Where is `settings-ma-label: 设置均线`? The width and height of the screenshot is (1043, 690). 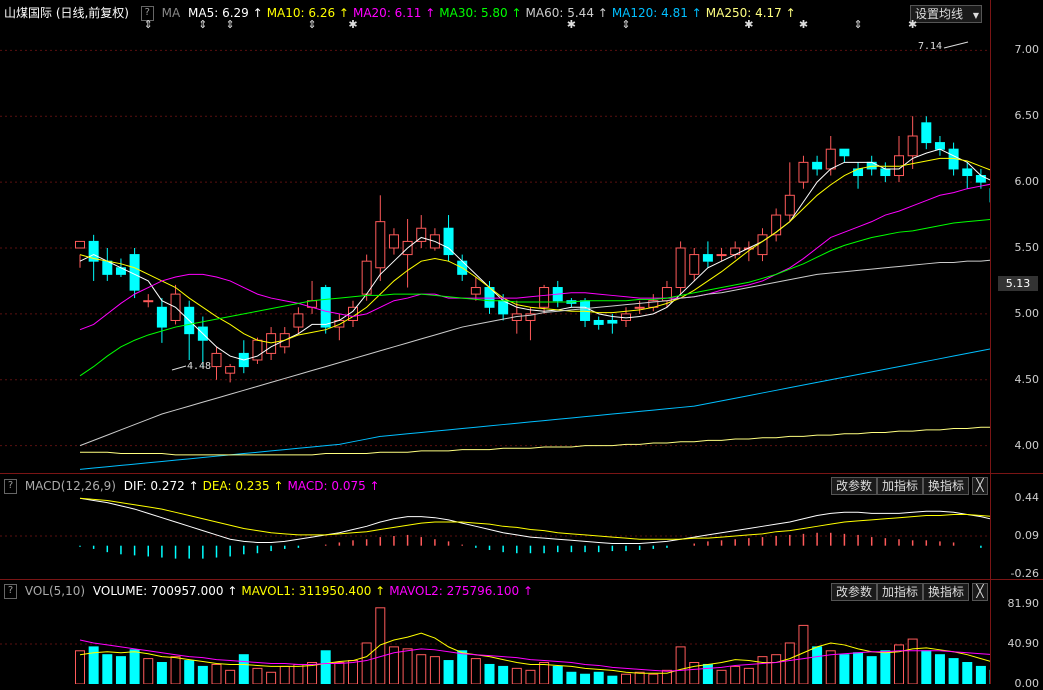 settings-ma-label: 设置均线 is located at coordinates (939, 14).